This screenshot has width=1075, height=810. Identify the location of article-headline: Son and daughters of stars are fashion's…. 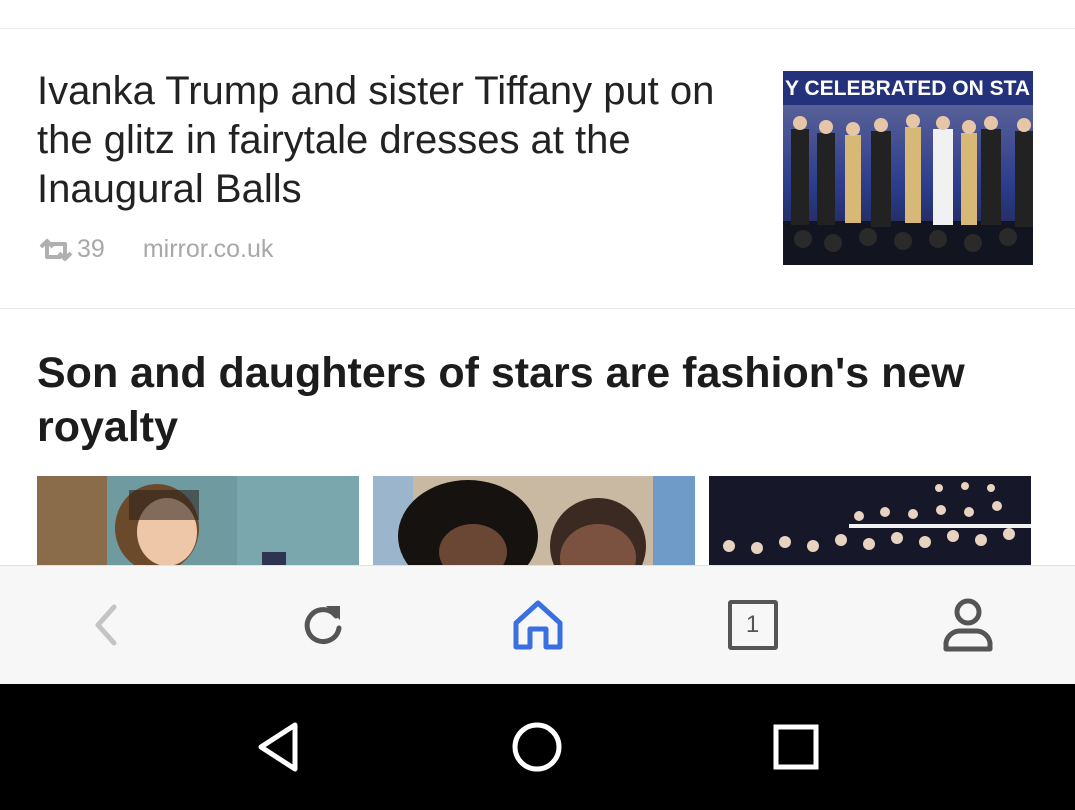
(527, 400).